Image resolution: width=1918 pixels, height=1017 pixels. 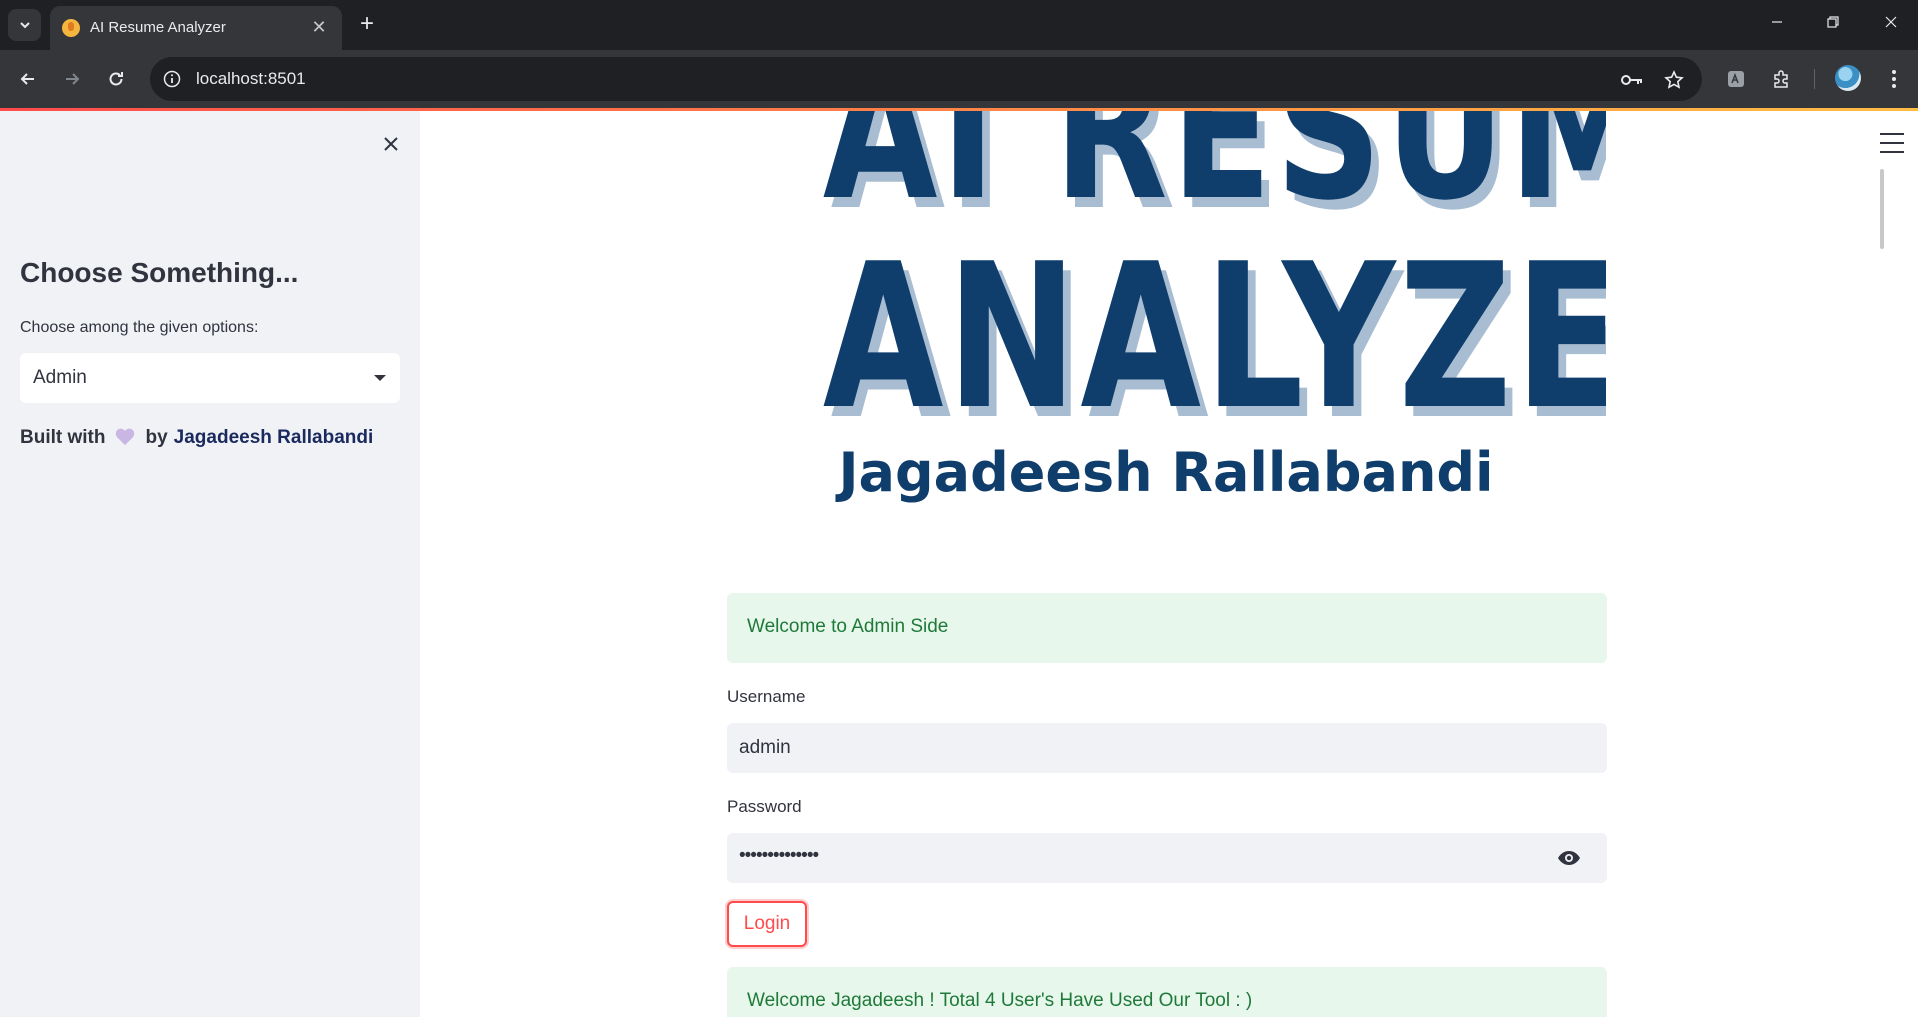 What do you see at coordinates (391, 144) in the screenshot?
I see `sidebar-close-icon` at bounding box center [391, 144].